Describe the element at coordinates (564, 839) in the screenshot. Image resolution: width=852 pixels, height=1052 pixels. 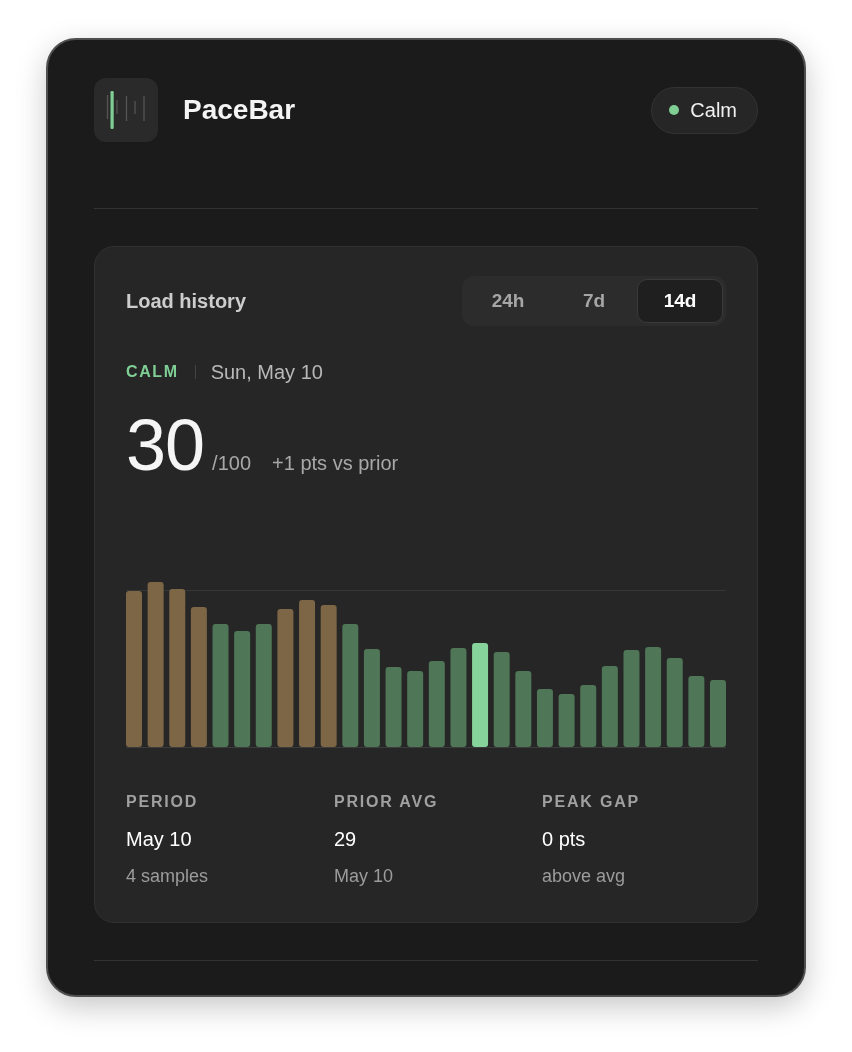
I see `stat-value: 0 pts` at that location.